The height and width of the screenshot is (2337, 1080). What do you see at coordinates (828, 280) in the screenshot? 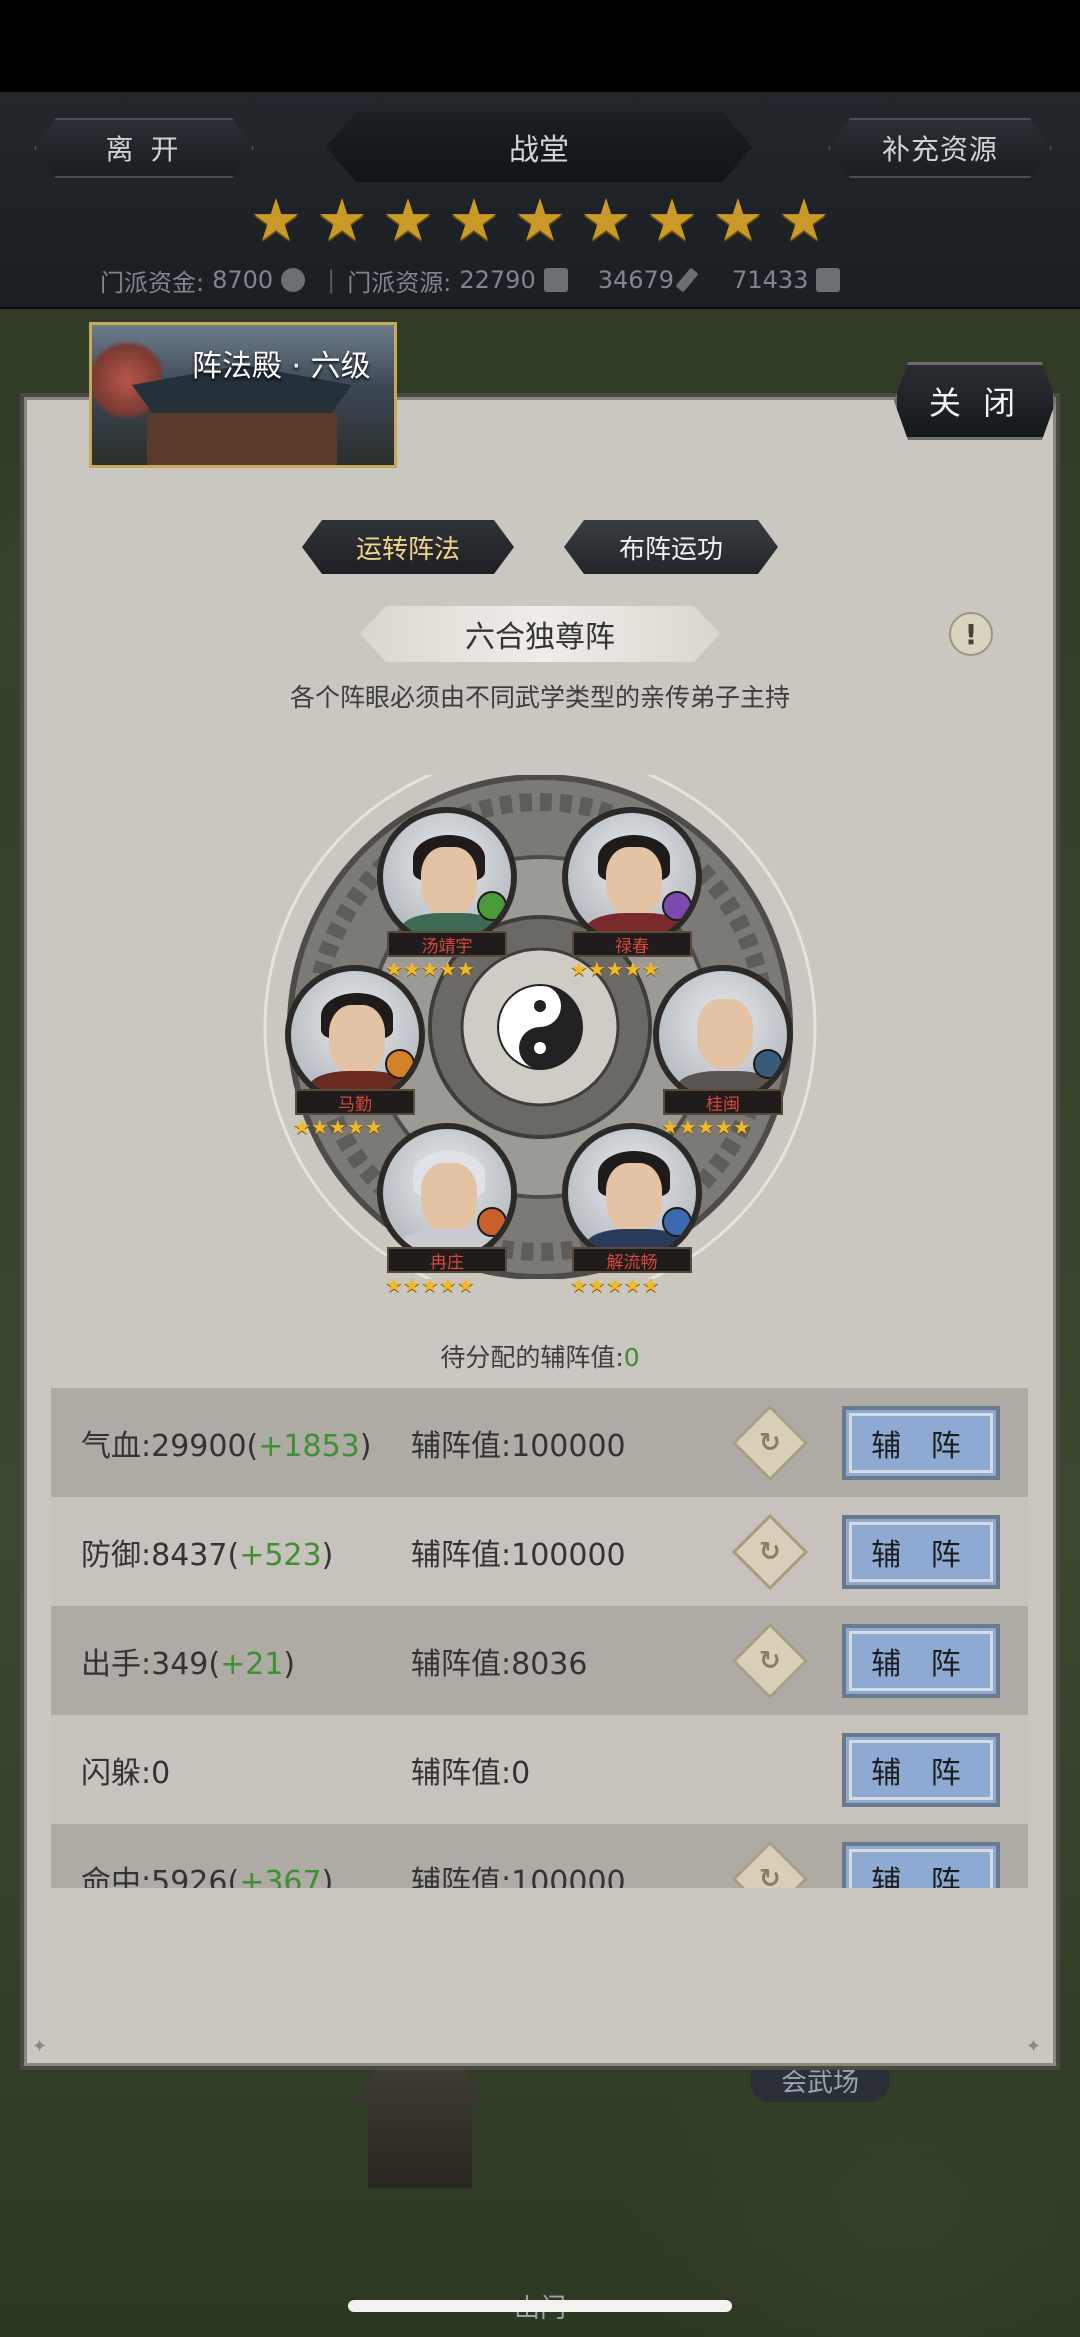
I see `scroll-icon` at bounding box center [828, 280].